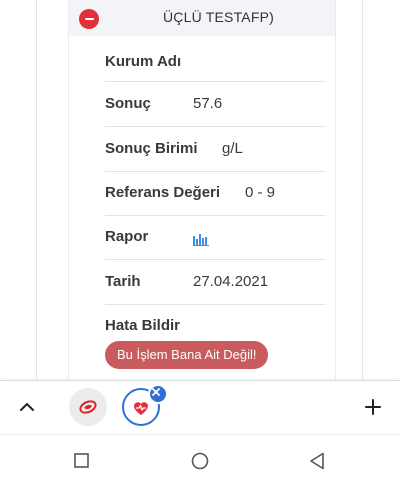 This screenshot has width=400, height=486. I want to click on row-label: Sonuç, so click(128, 103).